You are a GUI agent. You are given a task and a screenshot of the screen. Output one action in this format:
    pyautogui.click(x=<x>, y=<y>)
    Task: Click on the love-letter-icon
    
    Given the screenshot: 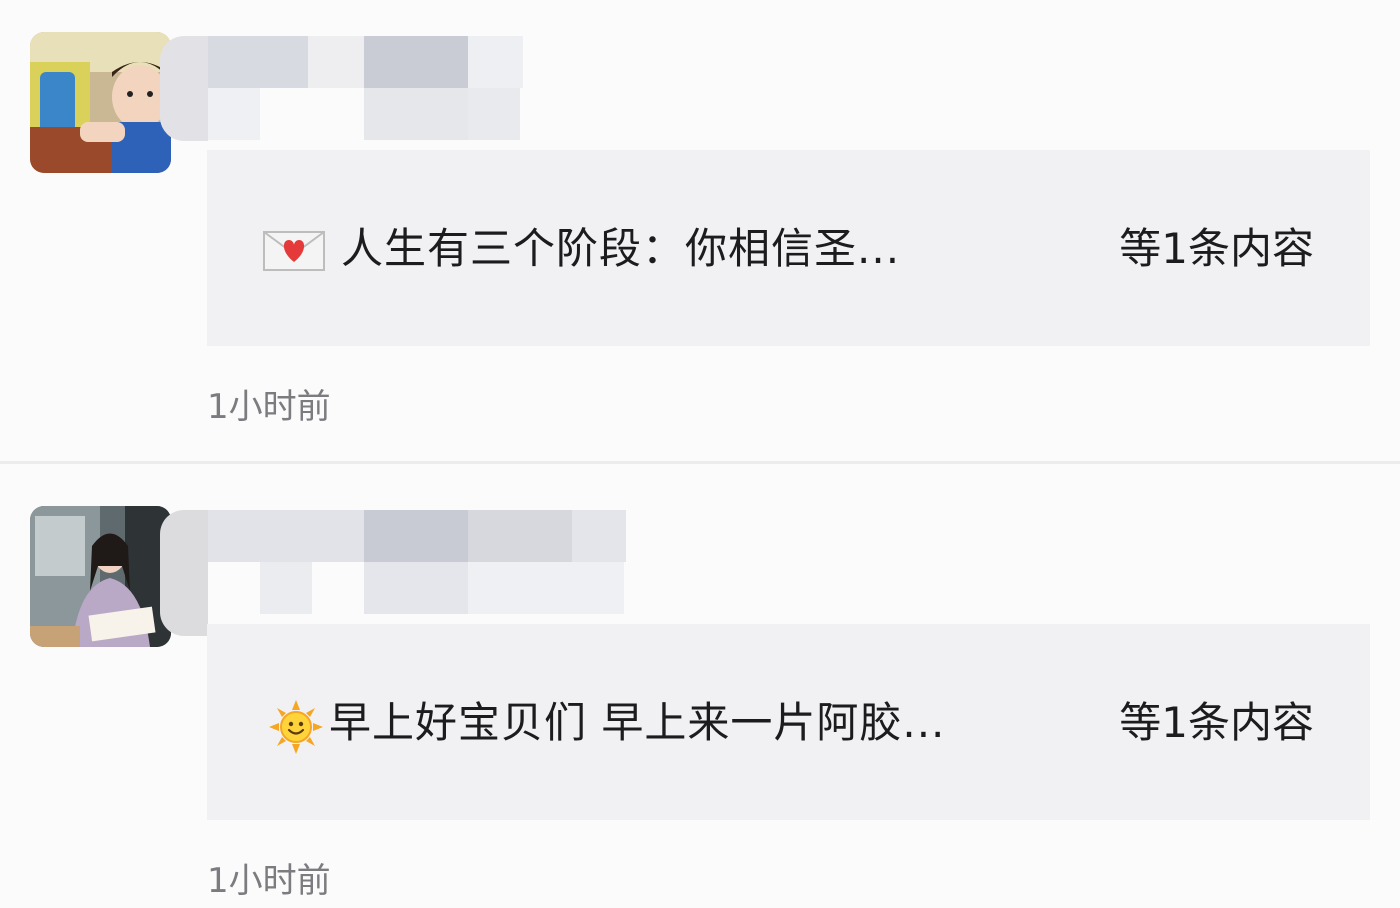 What is the action you would take?
    pyautogui.click(x=294, y=250)
    